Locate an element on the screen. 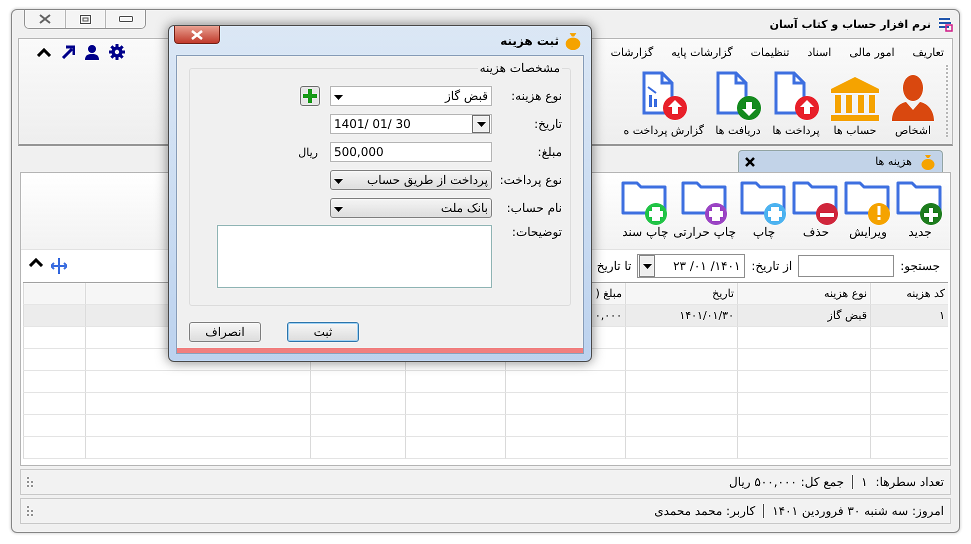  dialog-button: ثبت is located at coordinates (323, 332).